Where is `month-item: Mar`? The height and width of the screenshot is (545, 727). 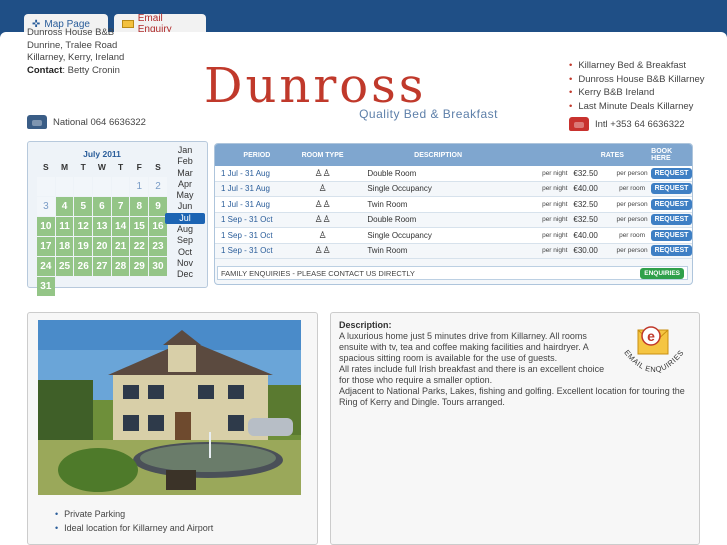
month-item: Mar is located at coordinates (185, 173).